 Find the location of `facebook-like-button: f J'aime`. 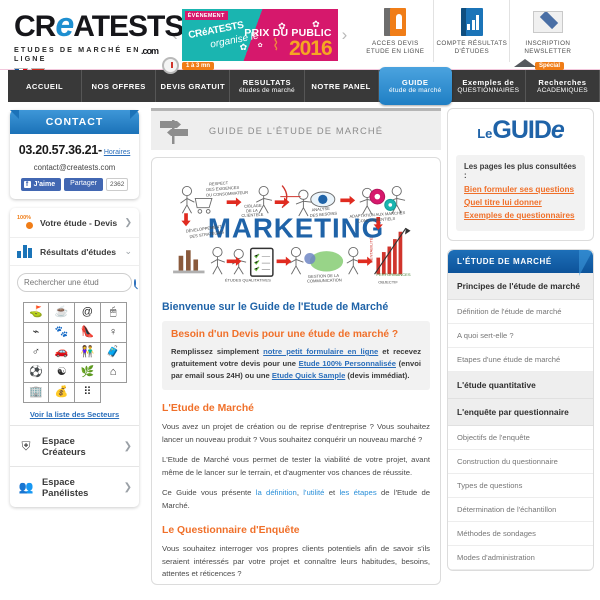

facebook-like-button: f J'aime is located at coordinates (41, 184).